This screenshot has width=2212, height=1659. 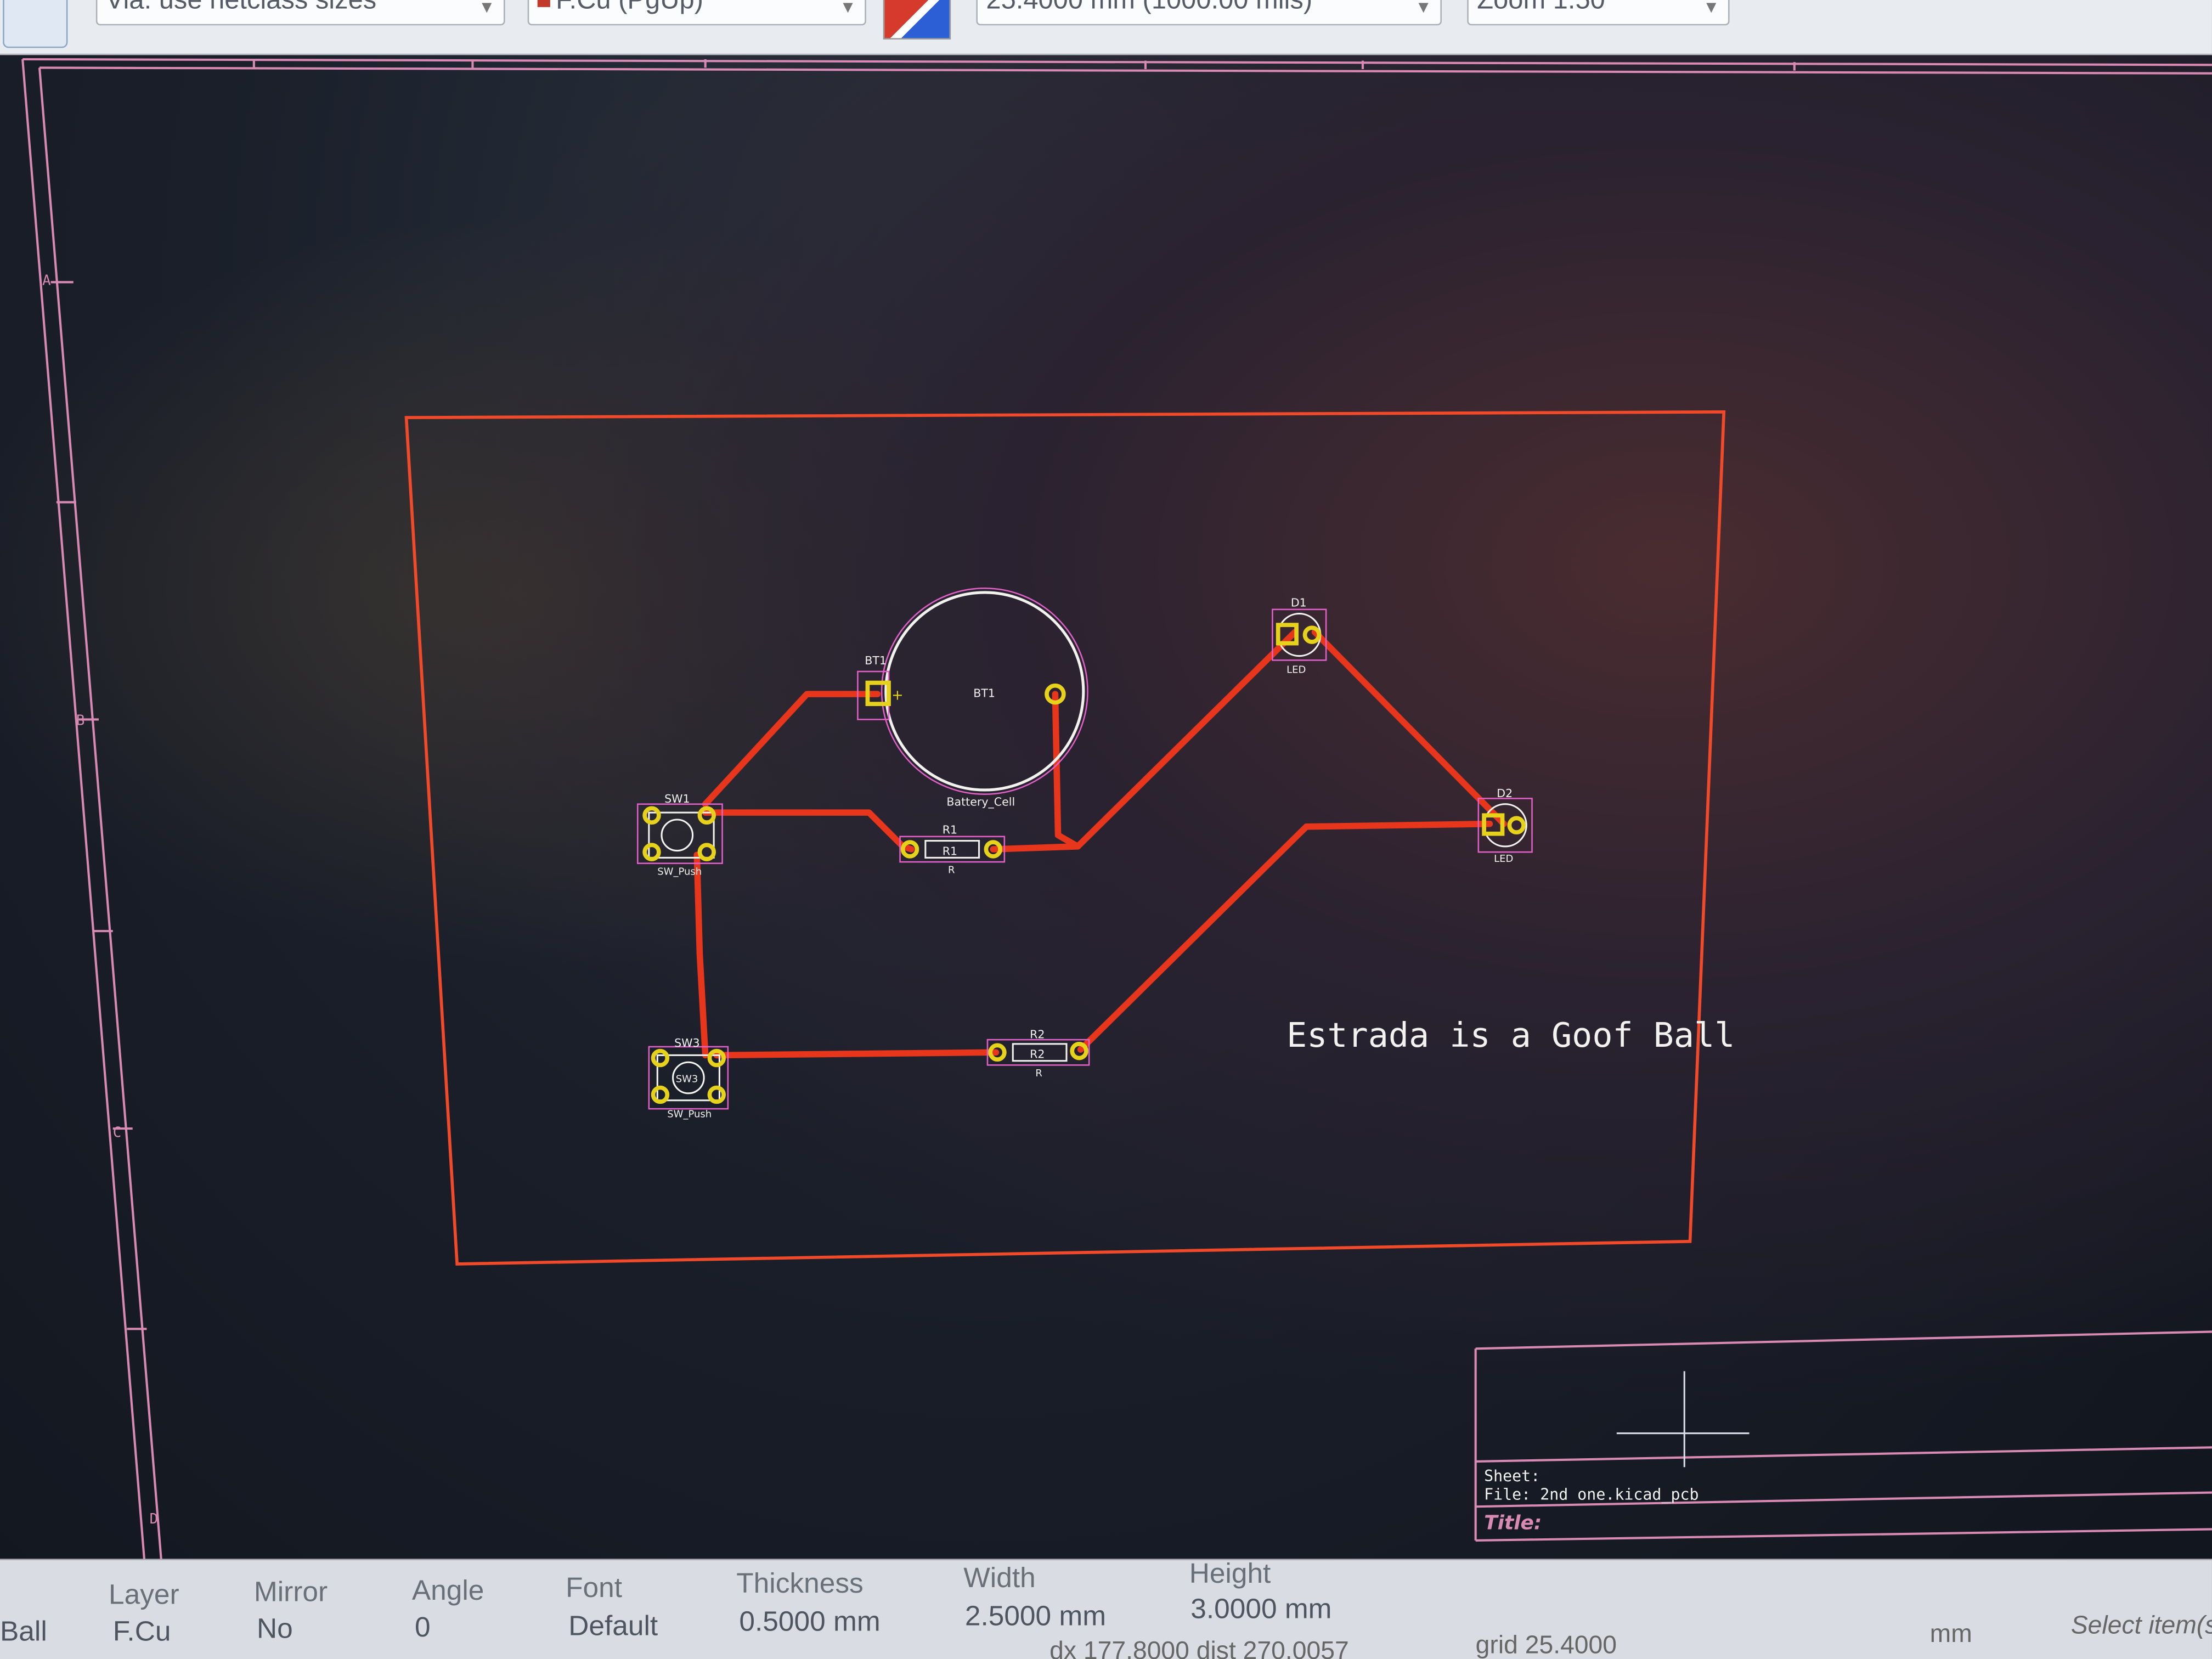 I want to click on frame-row-label: A, so click(x=46, y=280).